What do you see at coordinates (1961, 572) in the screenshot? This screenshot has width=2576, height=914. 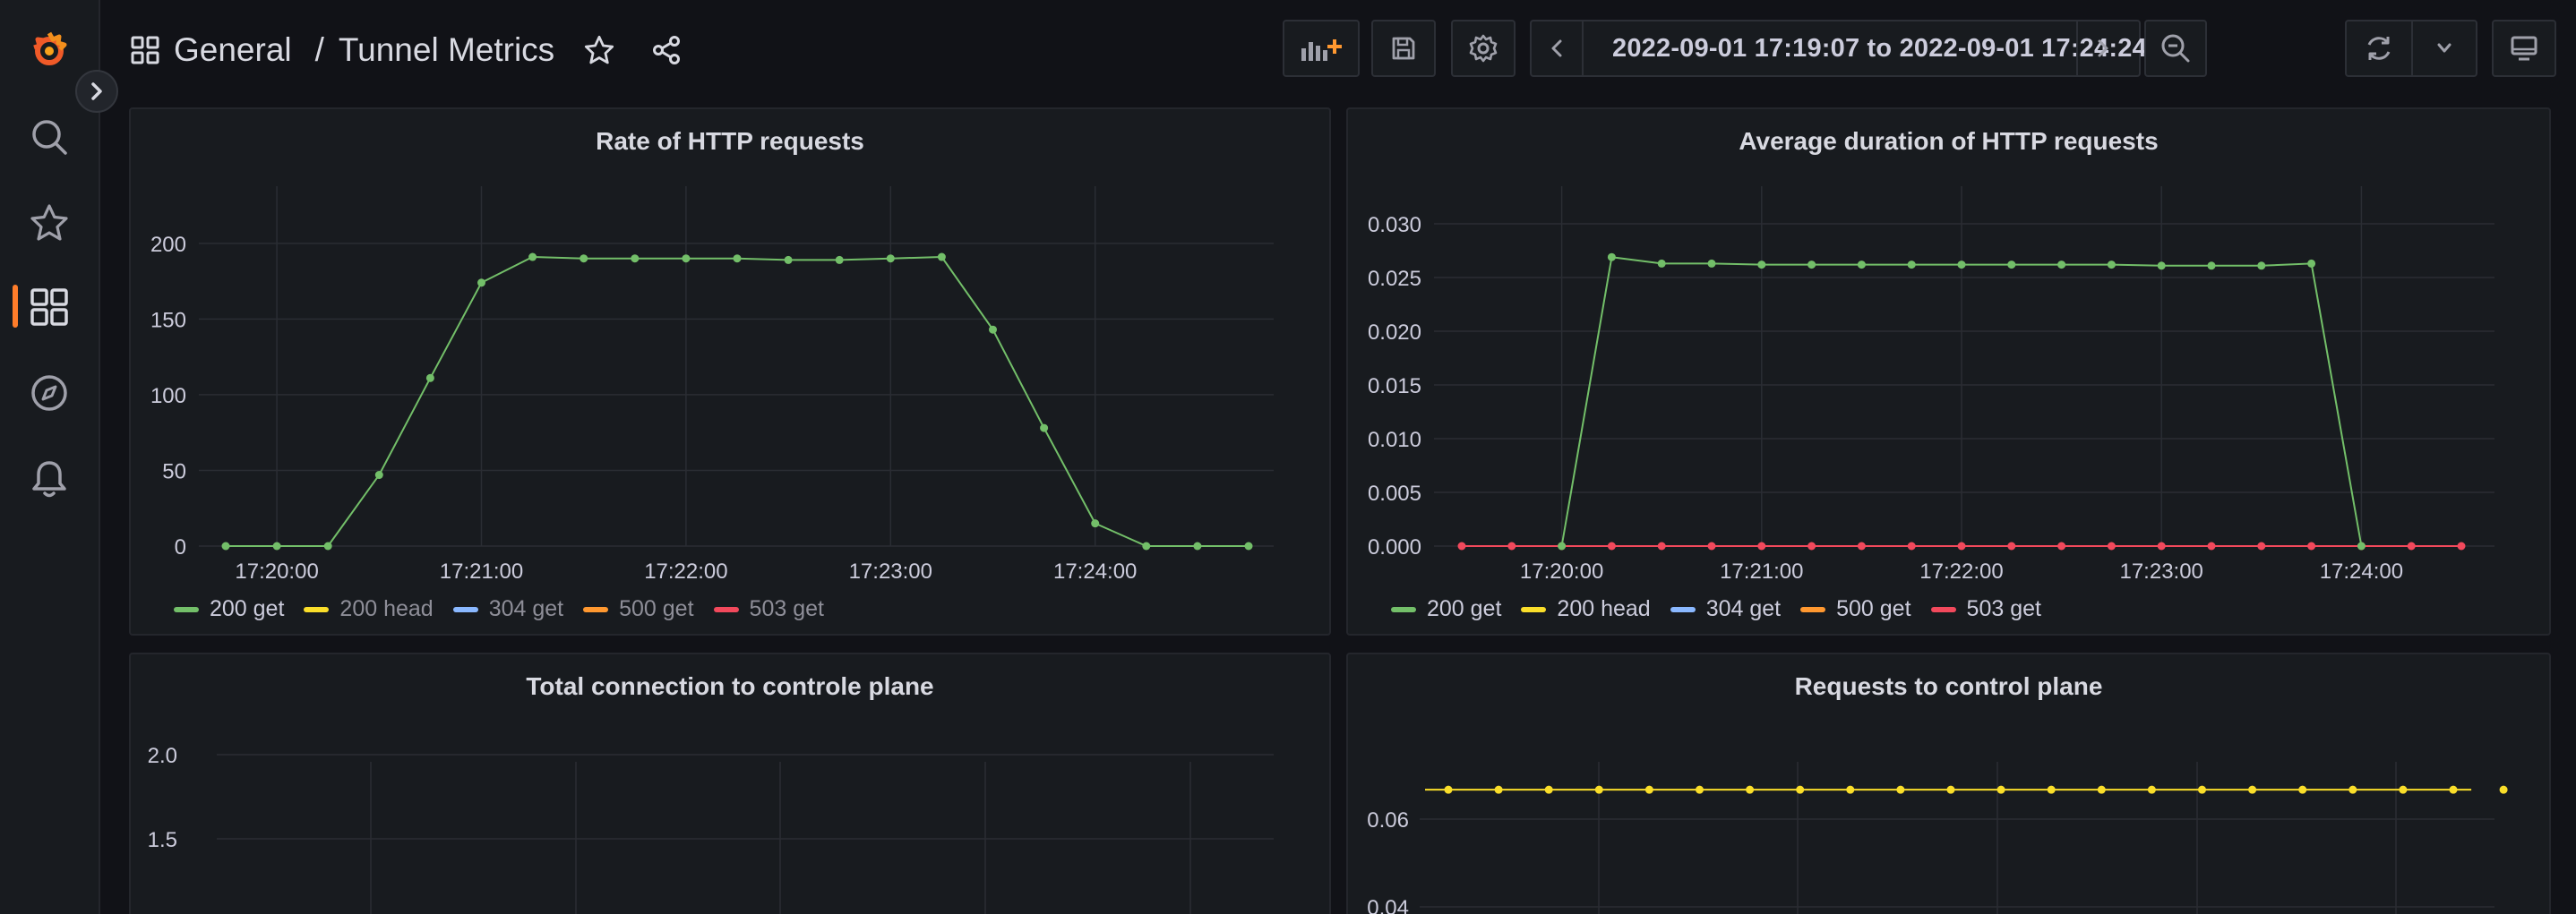 I see `x-tick-label: 17:22:00` at bounding box center [1961, 572].